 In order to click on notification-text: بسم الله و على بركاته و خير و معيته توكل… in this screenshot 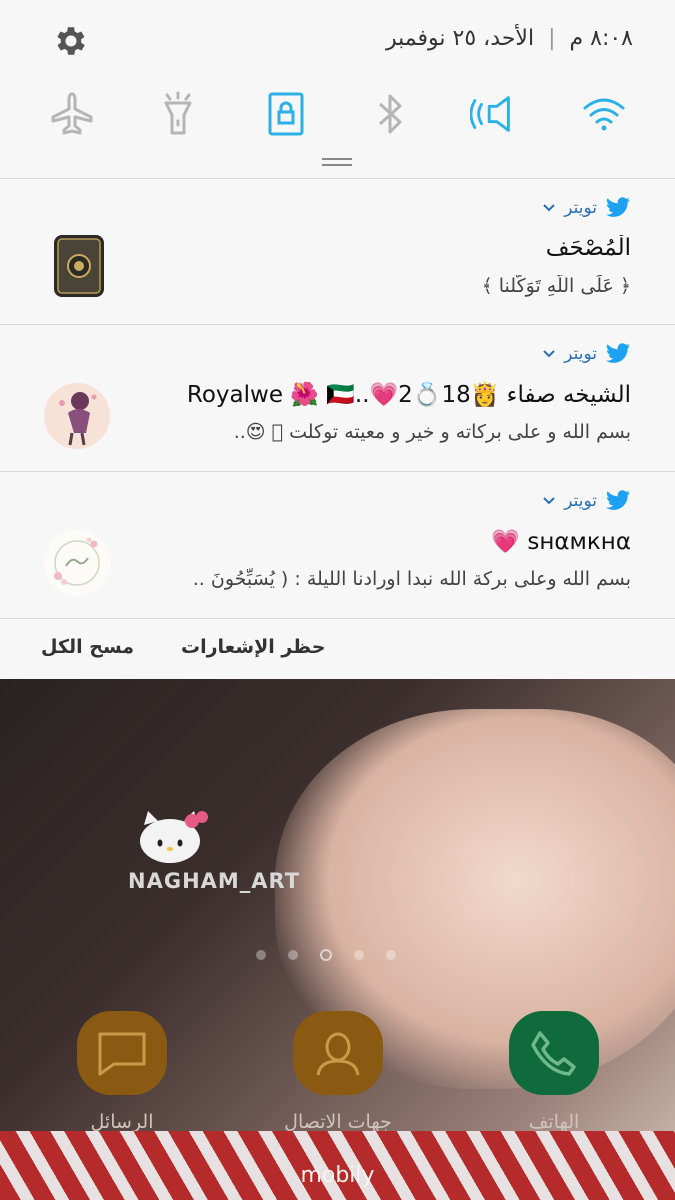, I will do `click(432, 432)`.